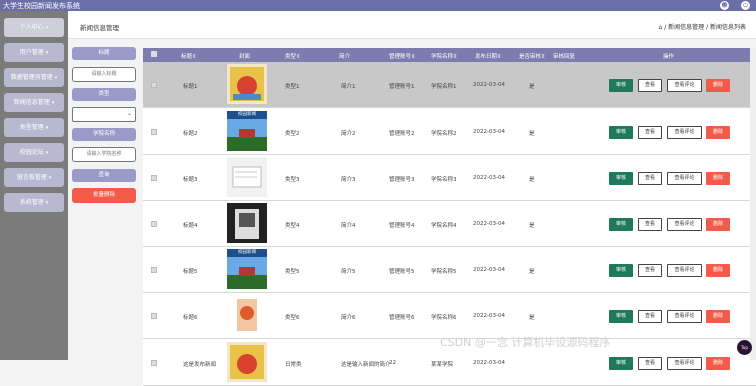  I want to click on cell-intro: 简介5, so click(348, 272).